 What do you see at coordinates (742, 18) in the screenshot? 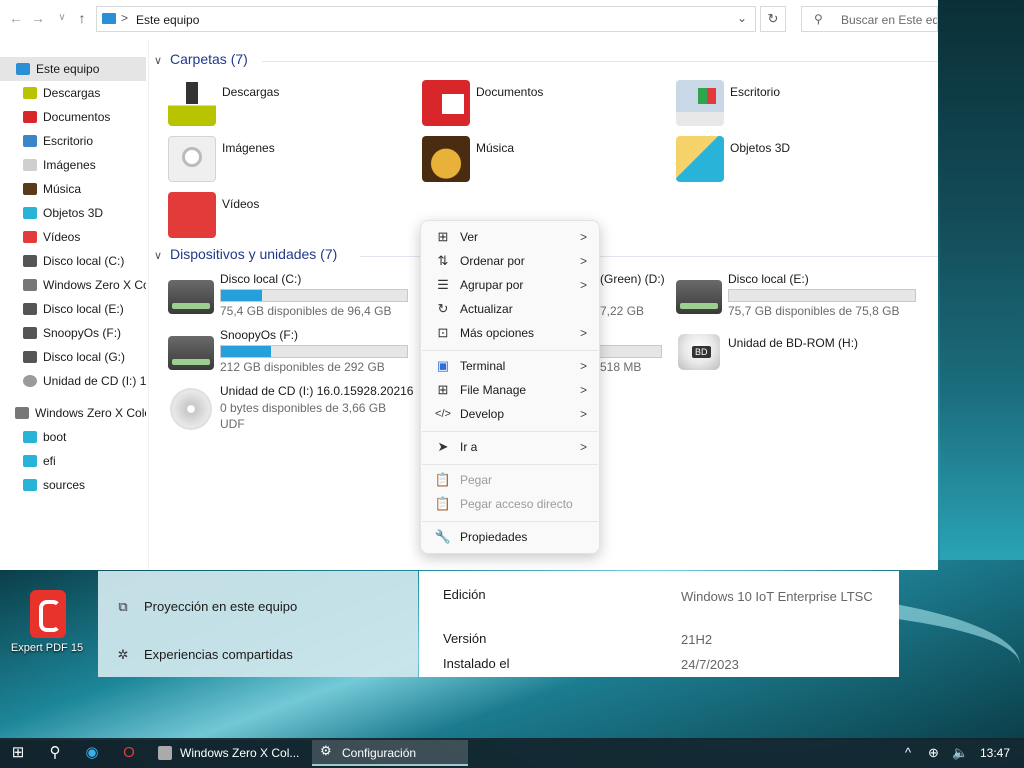
I see `chevron-down-icon: ⌄` at bounding box center [742, 18].